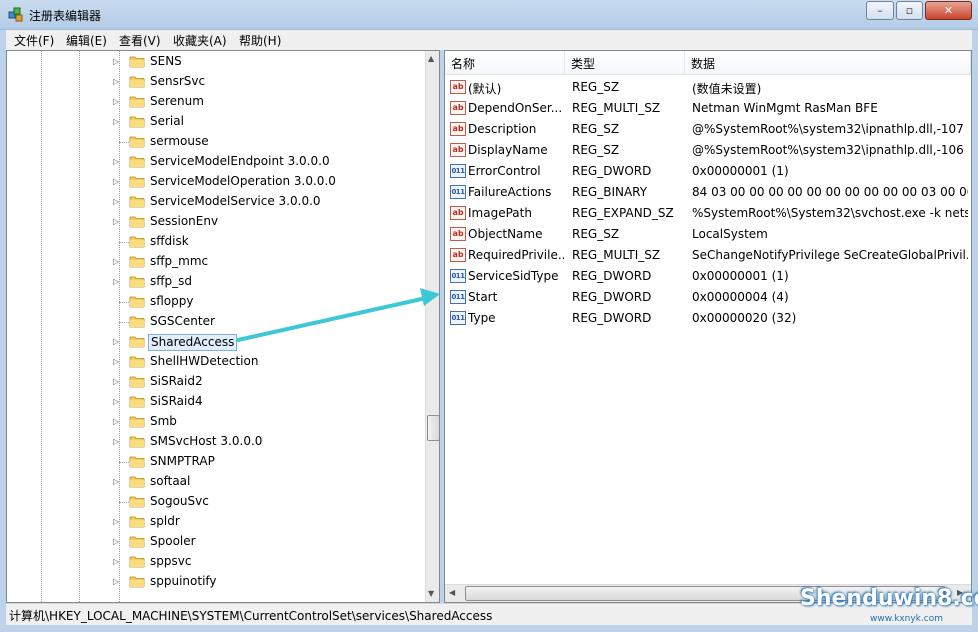 The height and width of the screenshot is (632, 978). Describe the element at coordinates (216, 302) in the screenshot. I see `tree-node: sfloppy` at that location.